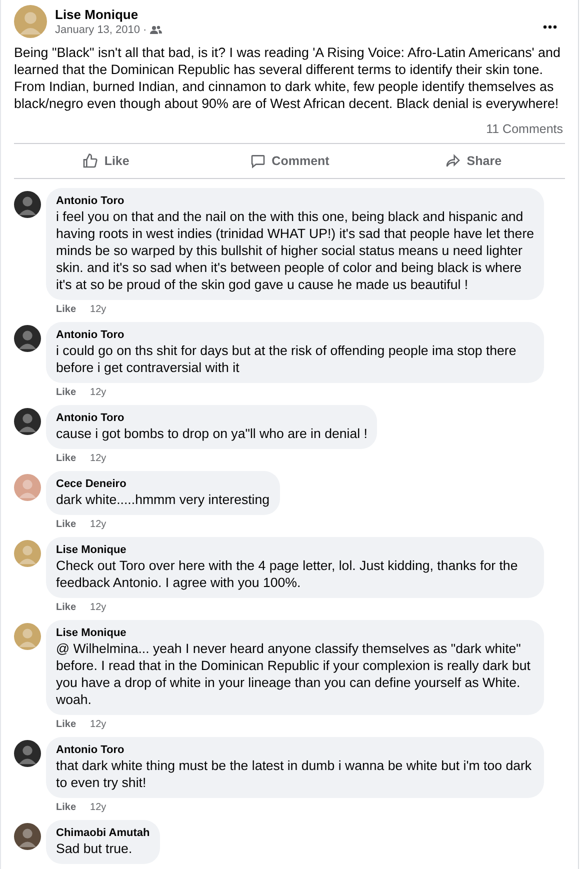 The height and width of the screenshot is (869, 580). I want to click on comment-text: i feel you on that and the nail on the with this one, being black and hispanic and having roots in west indies (trinidad WHAT UP!) it's sad that people have let there minds be so warped by this bullshit of higher social status means u need lighter skin. and it's so sad when it's between people of color and being black is where it's at so be proud of the skin god gave u cause he made us beautiful !, so click(295, 250).